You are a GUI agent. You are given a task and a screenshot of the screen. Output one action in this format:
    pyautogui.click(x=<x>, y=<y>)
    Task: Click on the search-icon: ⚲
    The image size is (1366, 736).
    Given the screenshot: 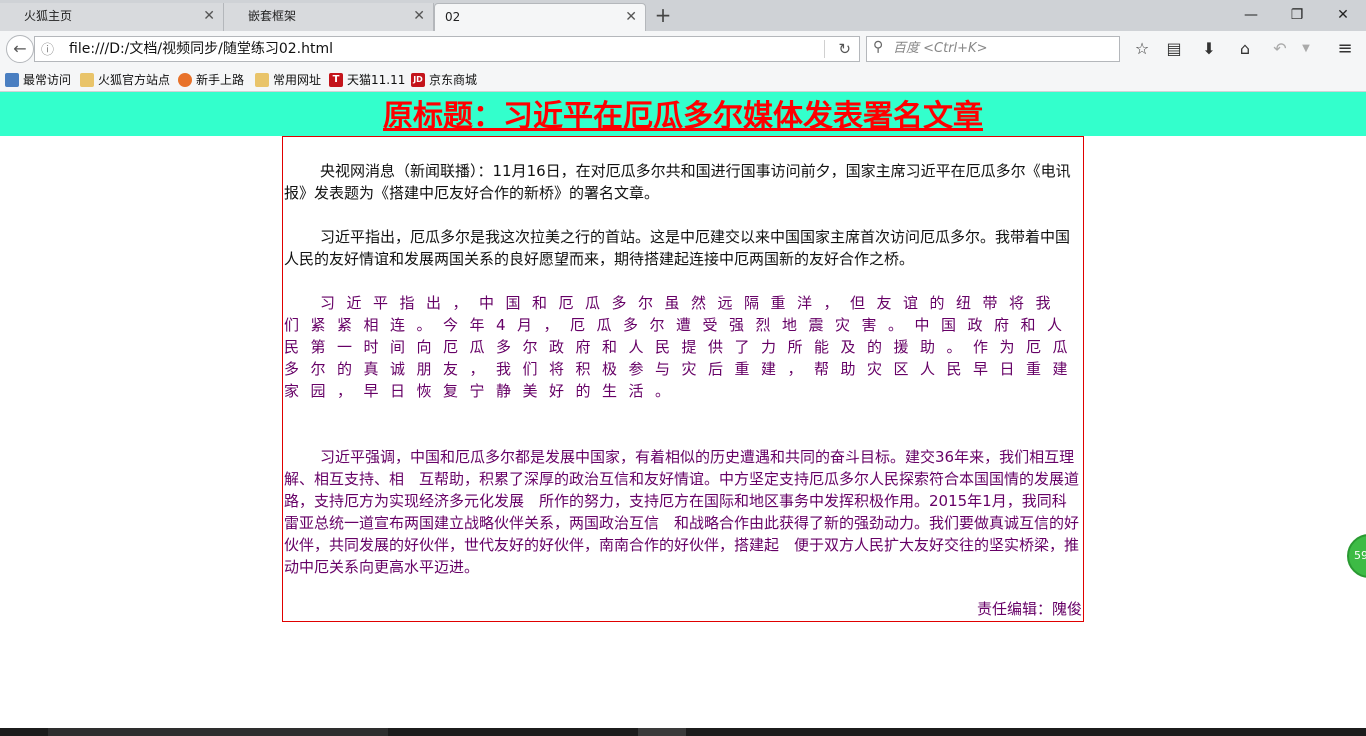 What is the action you would take?
    pyautogui.click(x=878, y=47)
    